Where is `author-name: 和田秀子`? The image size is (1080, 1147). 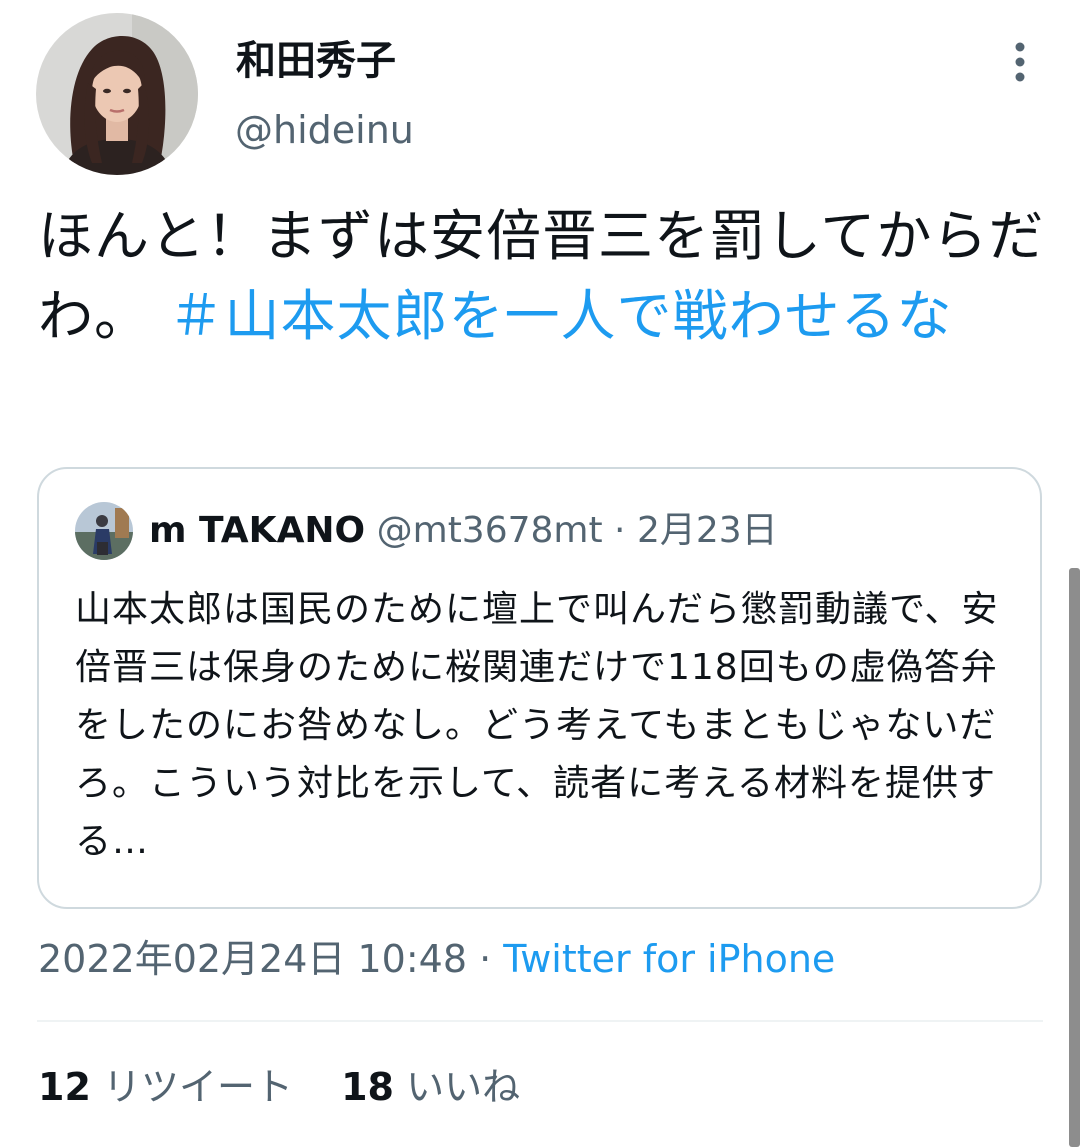
author-name: 和田秀子 is located at coordinates (316, 61).